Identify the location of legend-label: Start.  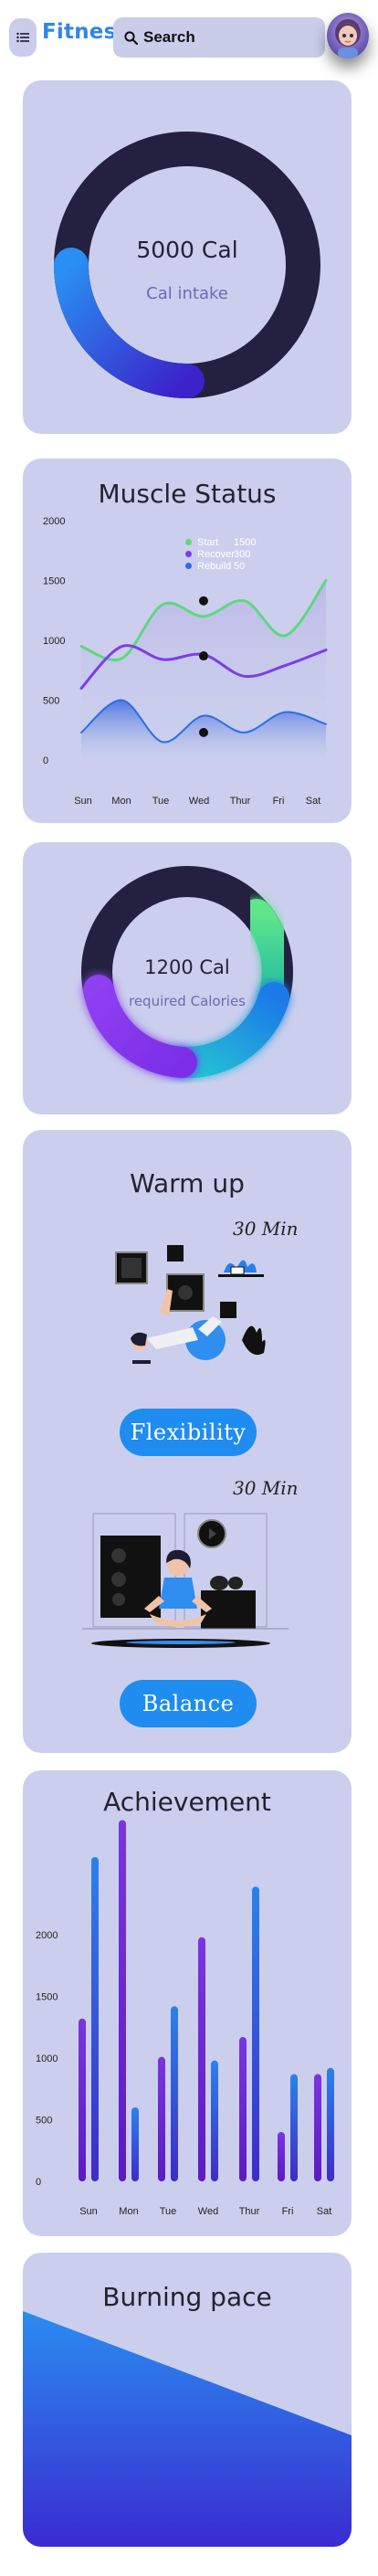
(208, 542).